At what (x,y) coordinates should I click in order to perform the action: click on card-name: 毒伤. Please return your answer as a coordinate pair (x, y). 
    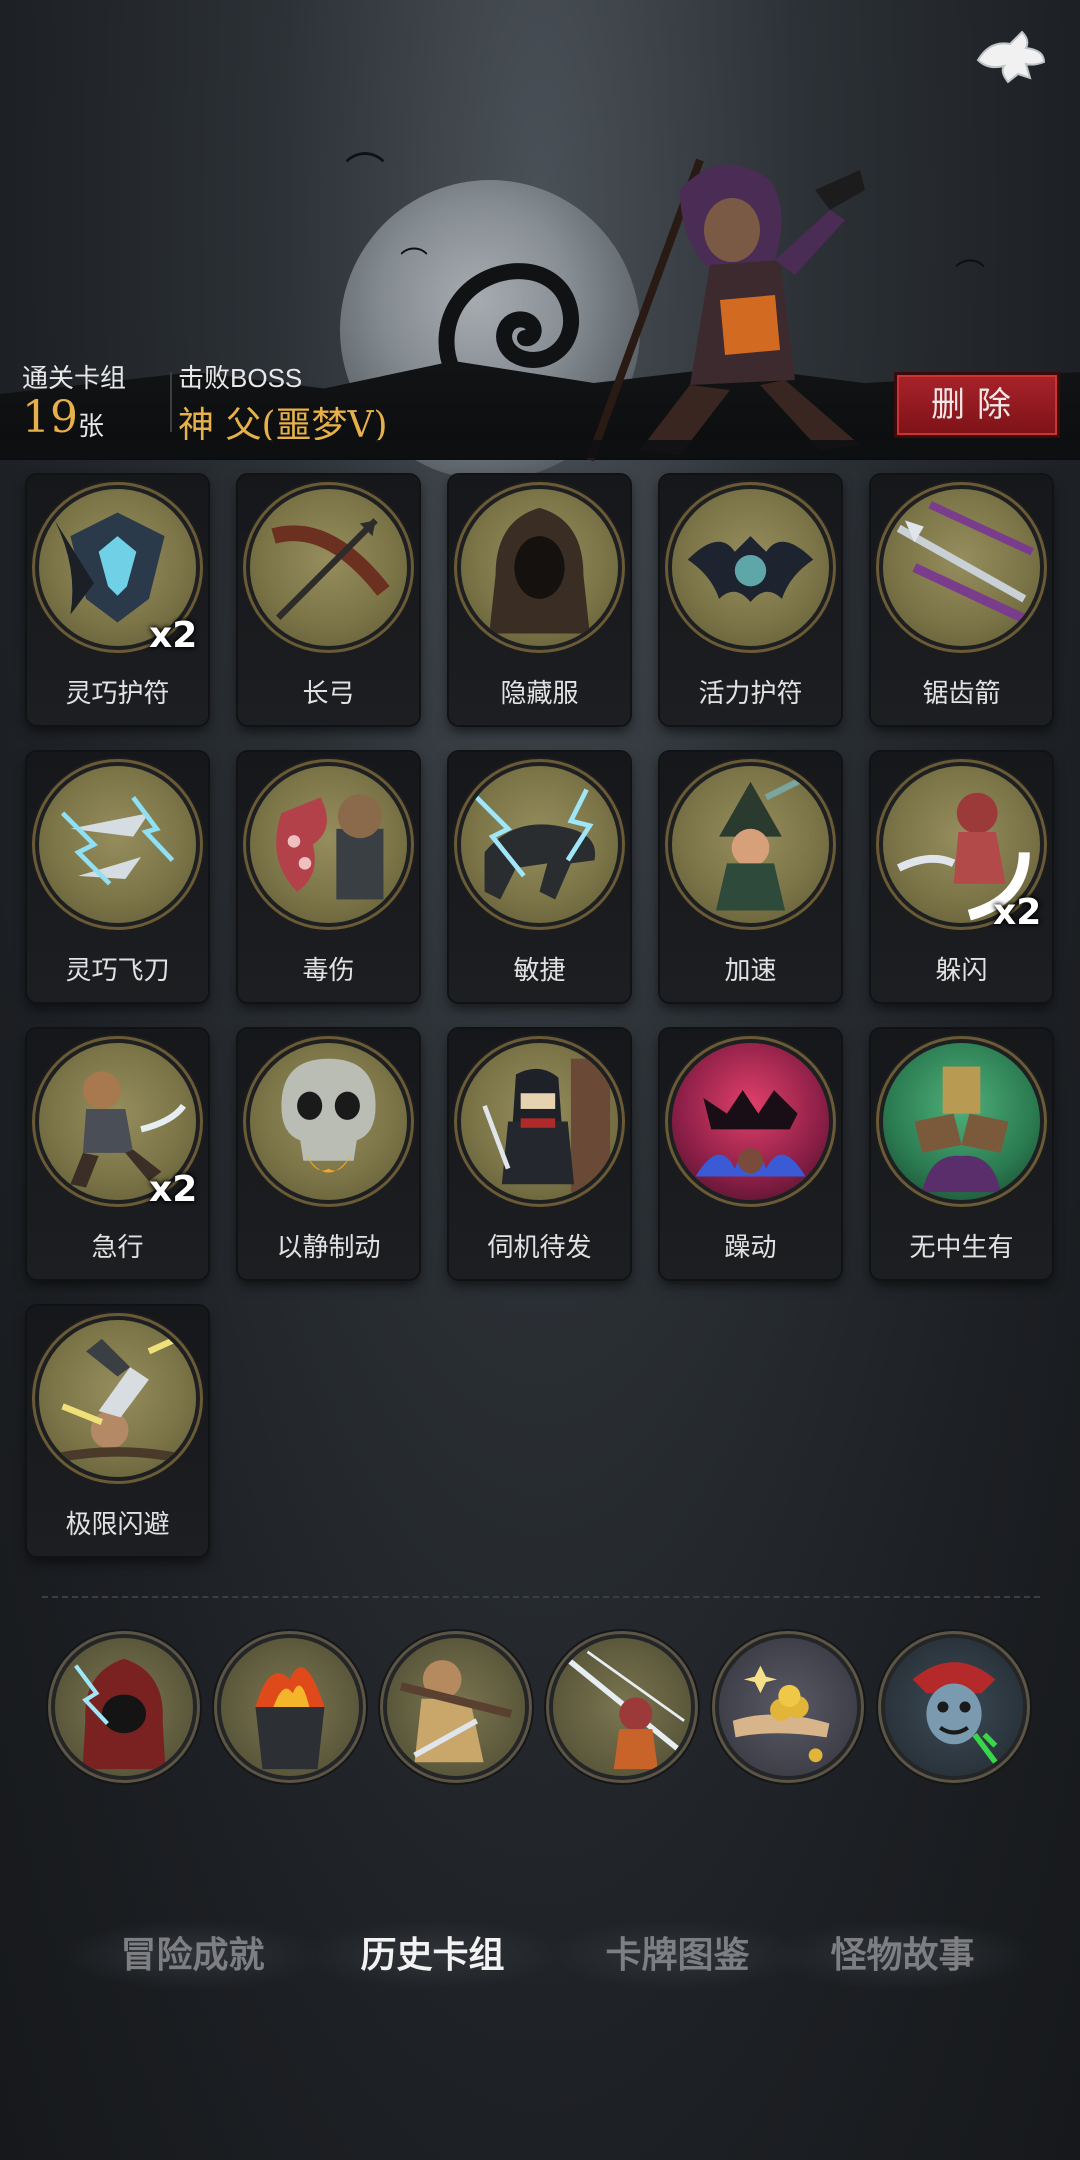
    Looking at the image, I should click on (328, 970).